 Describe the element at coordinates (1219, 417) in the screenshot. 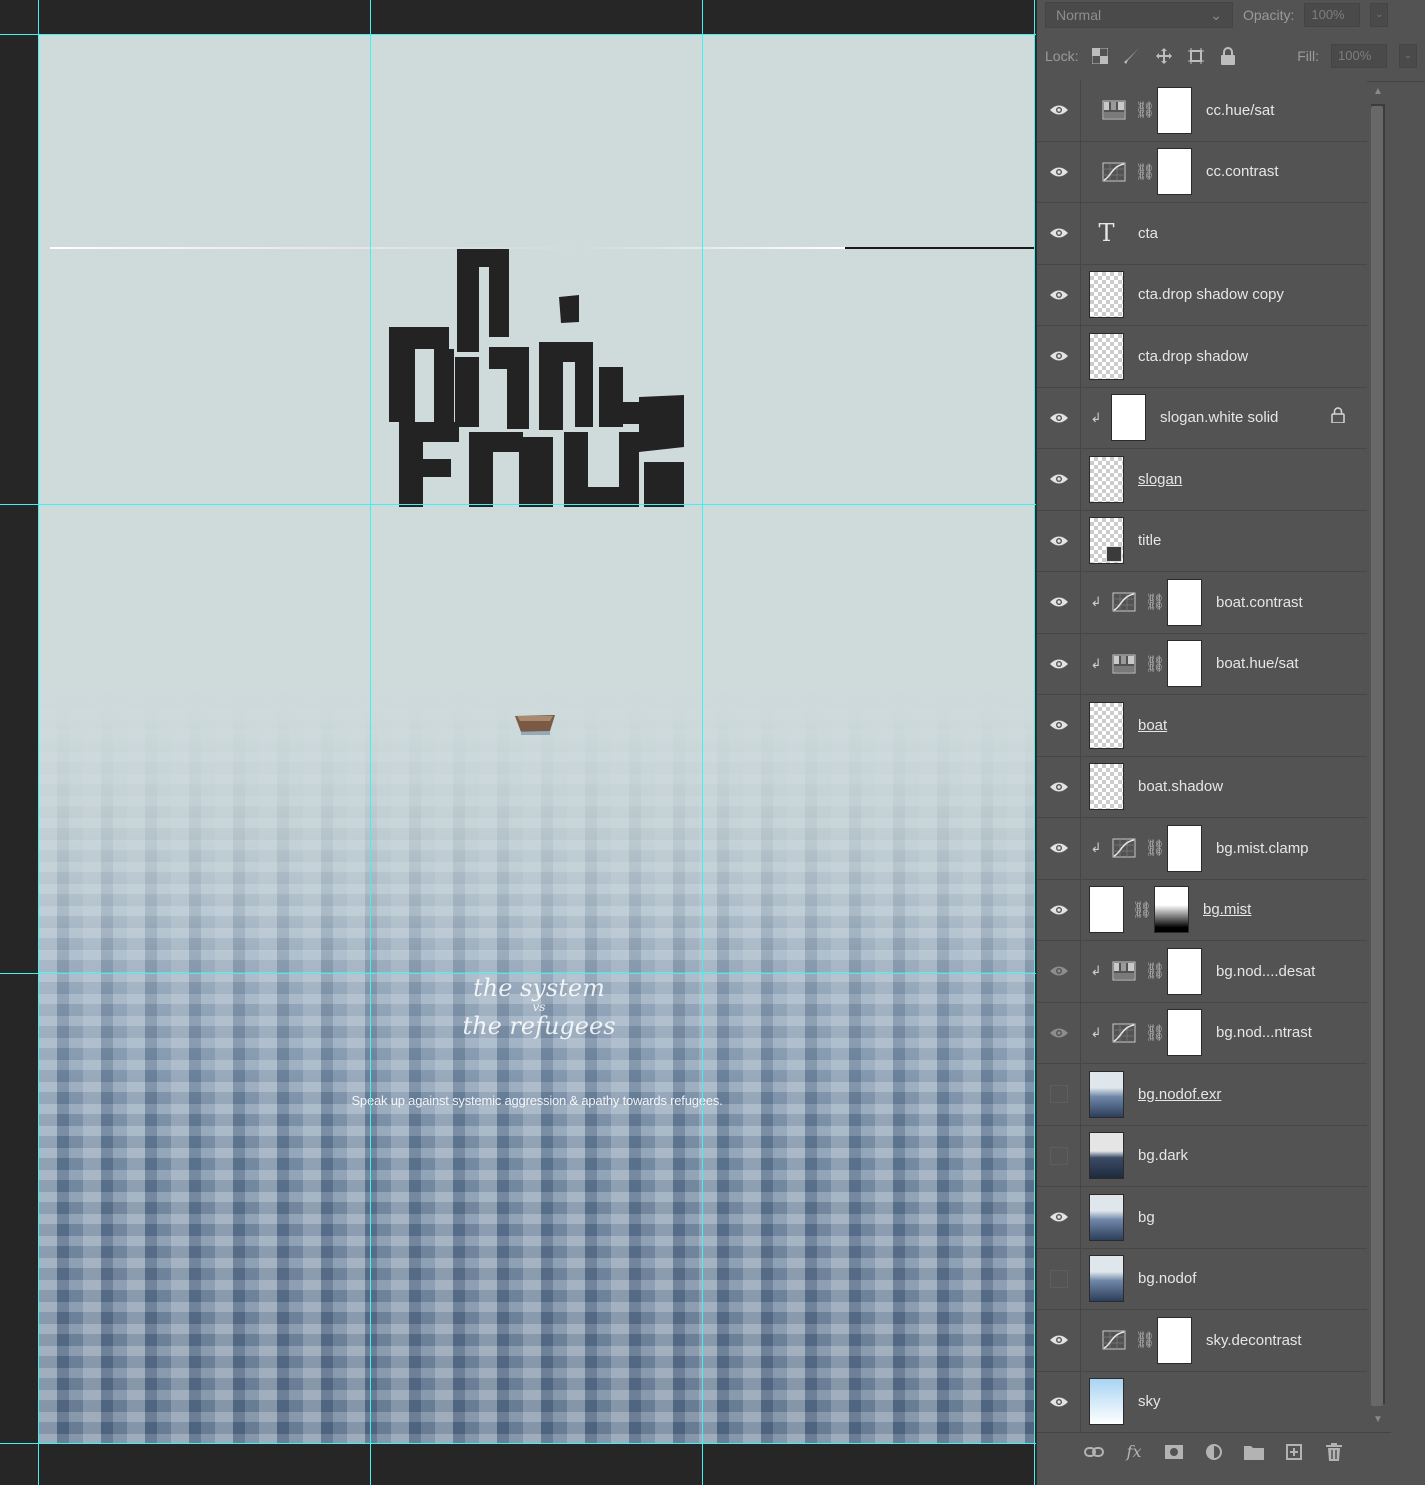

I see `layer-name: slogan.white solid` at that location.